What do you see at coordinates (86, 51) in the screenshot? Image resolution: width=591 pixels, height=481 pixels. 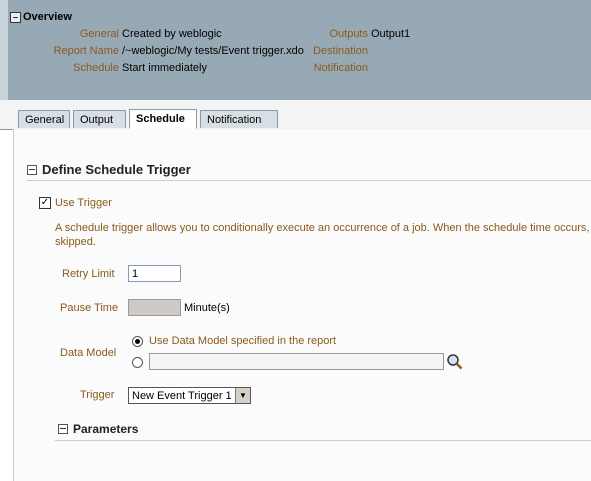 I see `report-name-label: Report Name` at bounding box center [86, 51].